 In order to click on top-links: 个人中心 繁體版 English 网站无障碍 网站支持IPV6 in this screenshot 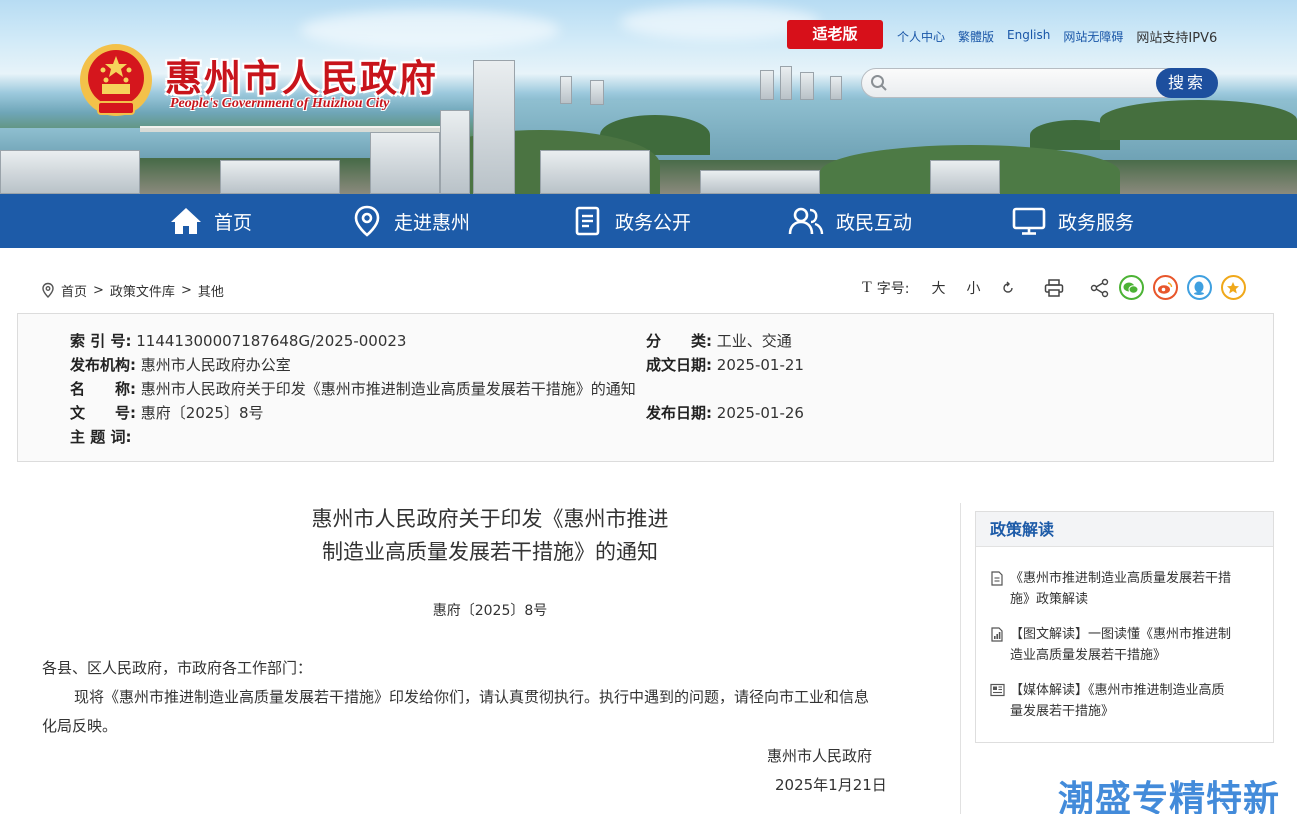, I will do `click(1063, 37)`.